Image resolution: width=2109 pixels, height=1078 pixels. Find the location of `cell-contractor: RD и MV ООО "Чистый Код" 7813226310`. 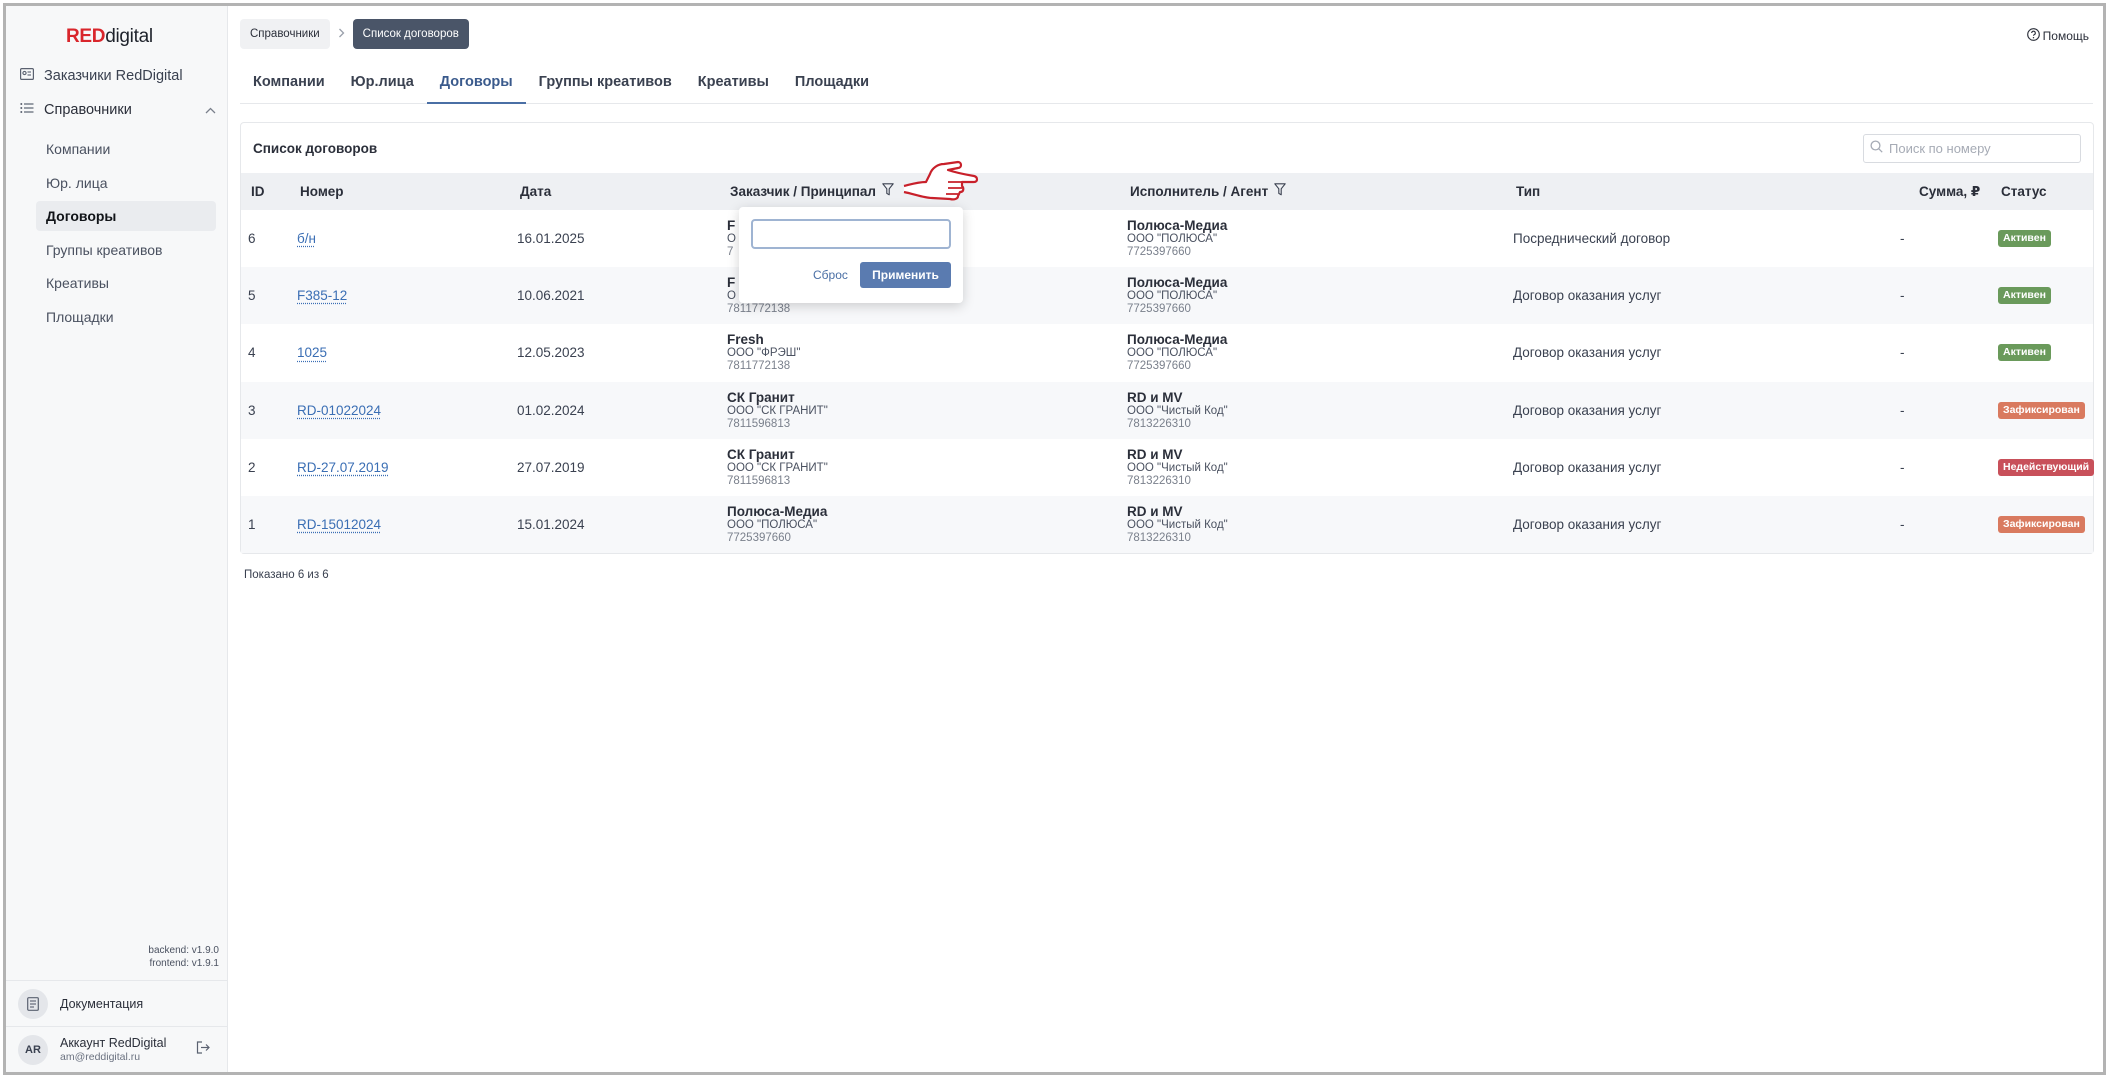

cell-contractor: RD и MV ООО "Чистый Код" 7813226310 is located at coordinates (1177, 467).